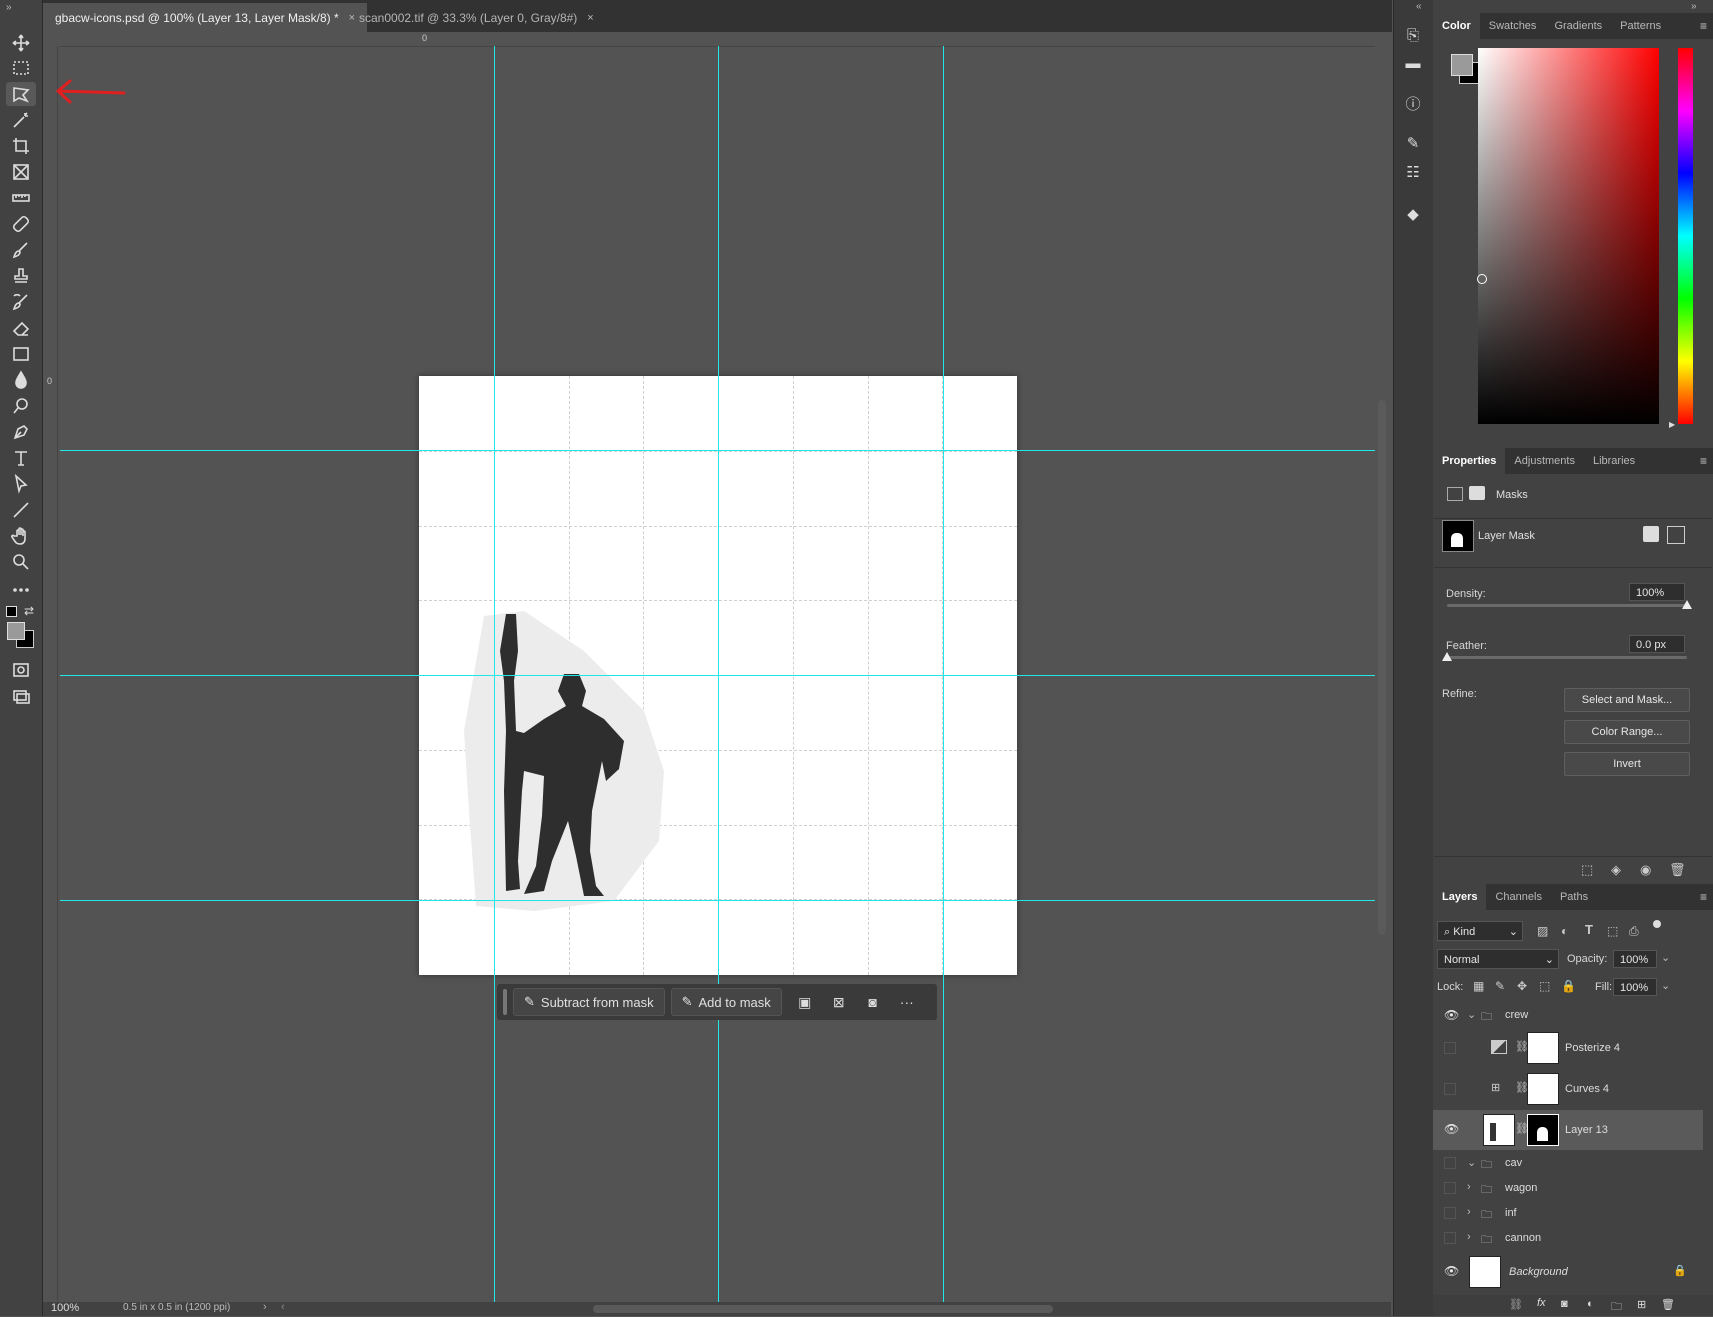 The image size is (1713, 1317). I want to click on load-selection-icon: ⬚, so click(1587, 870).